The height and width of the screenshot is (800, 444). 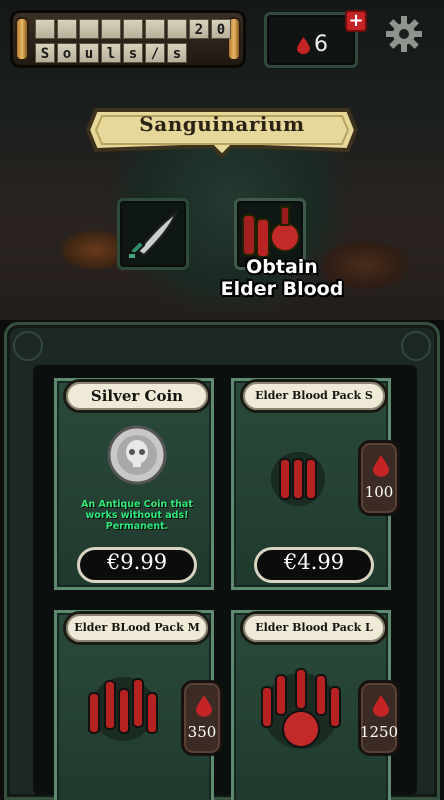 What do you see at coordinates (321, 44) in the screenshot?
I see `blood-count: 6` at bounding box center [321, 44].